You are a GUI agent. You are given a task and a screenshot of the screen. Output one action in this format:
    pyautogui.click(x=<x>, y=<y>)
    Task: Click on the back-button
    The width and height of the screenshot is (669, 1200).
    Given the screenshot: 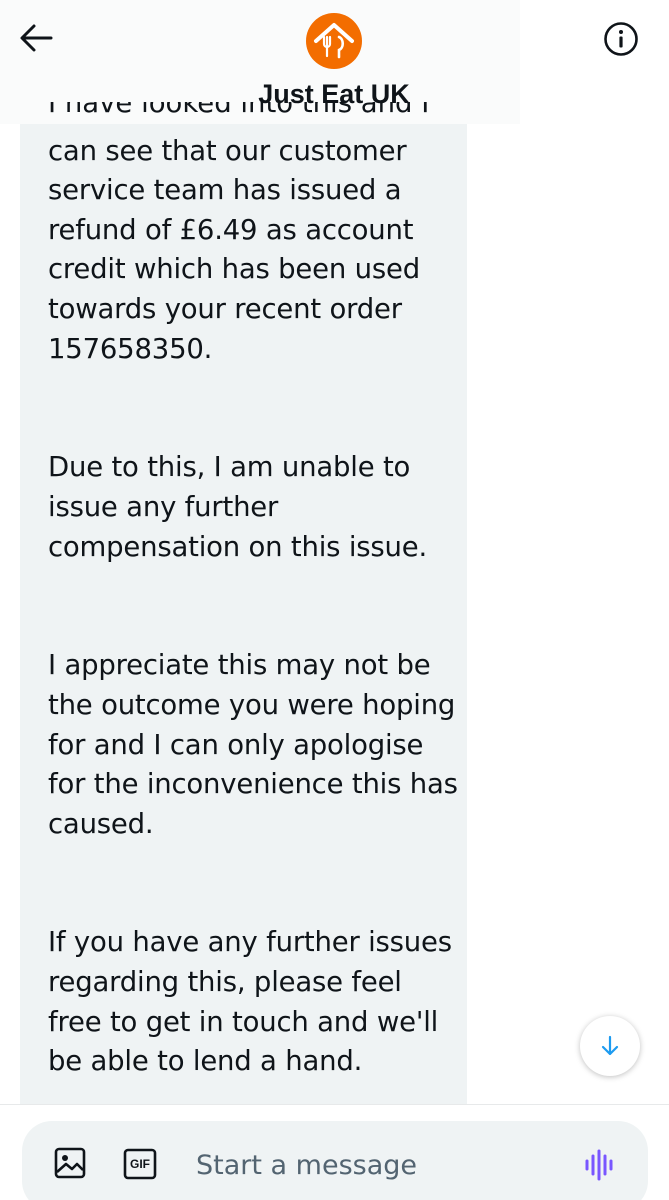 What is the action you would take?
    pyautogui.click(x=36, y=38)
    